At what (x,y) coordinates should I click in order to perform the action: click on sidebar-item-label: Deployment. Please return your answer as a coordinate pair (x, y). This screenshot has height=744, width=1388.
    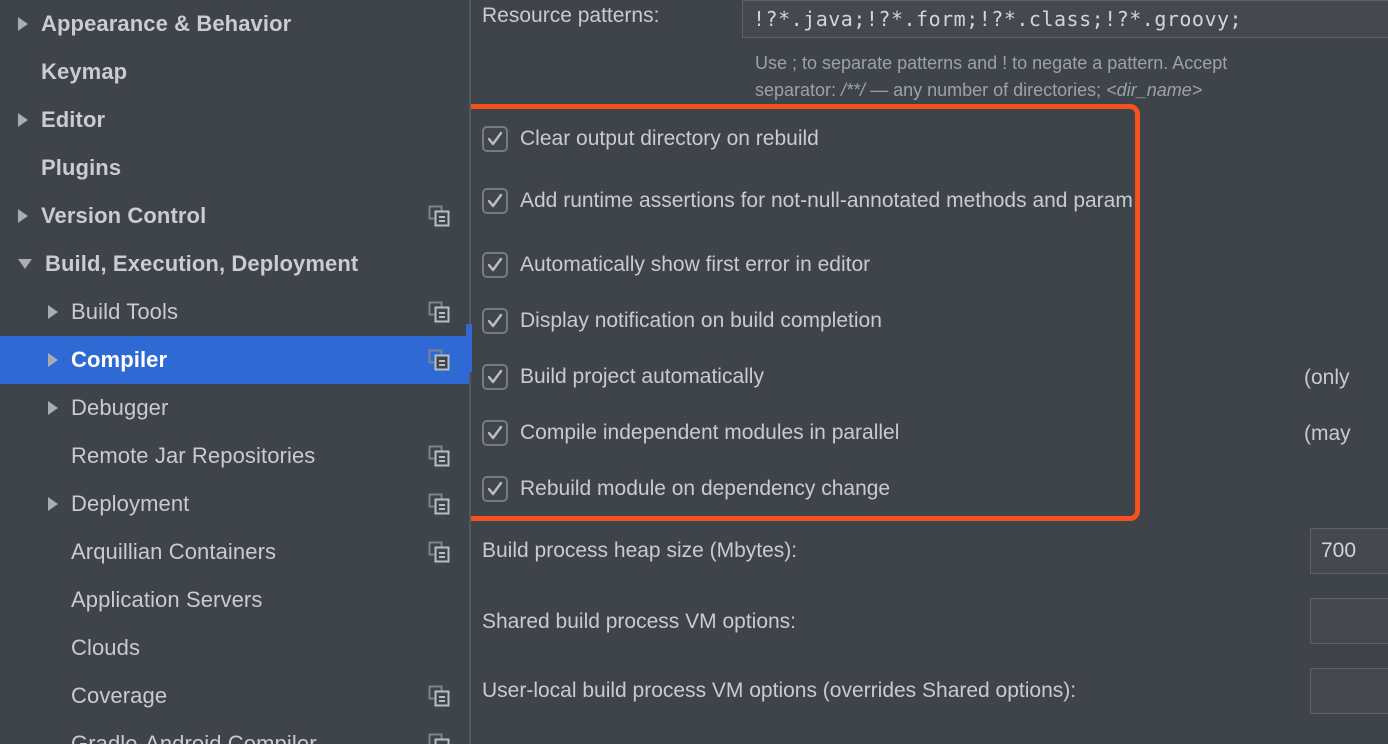
    Looking at the image, I should click on (130, 503).